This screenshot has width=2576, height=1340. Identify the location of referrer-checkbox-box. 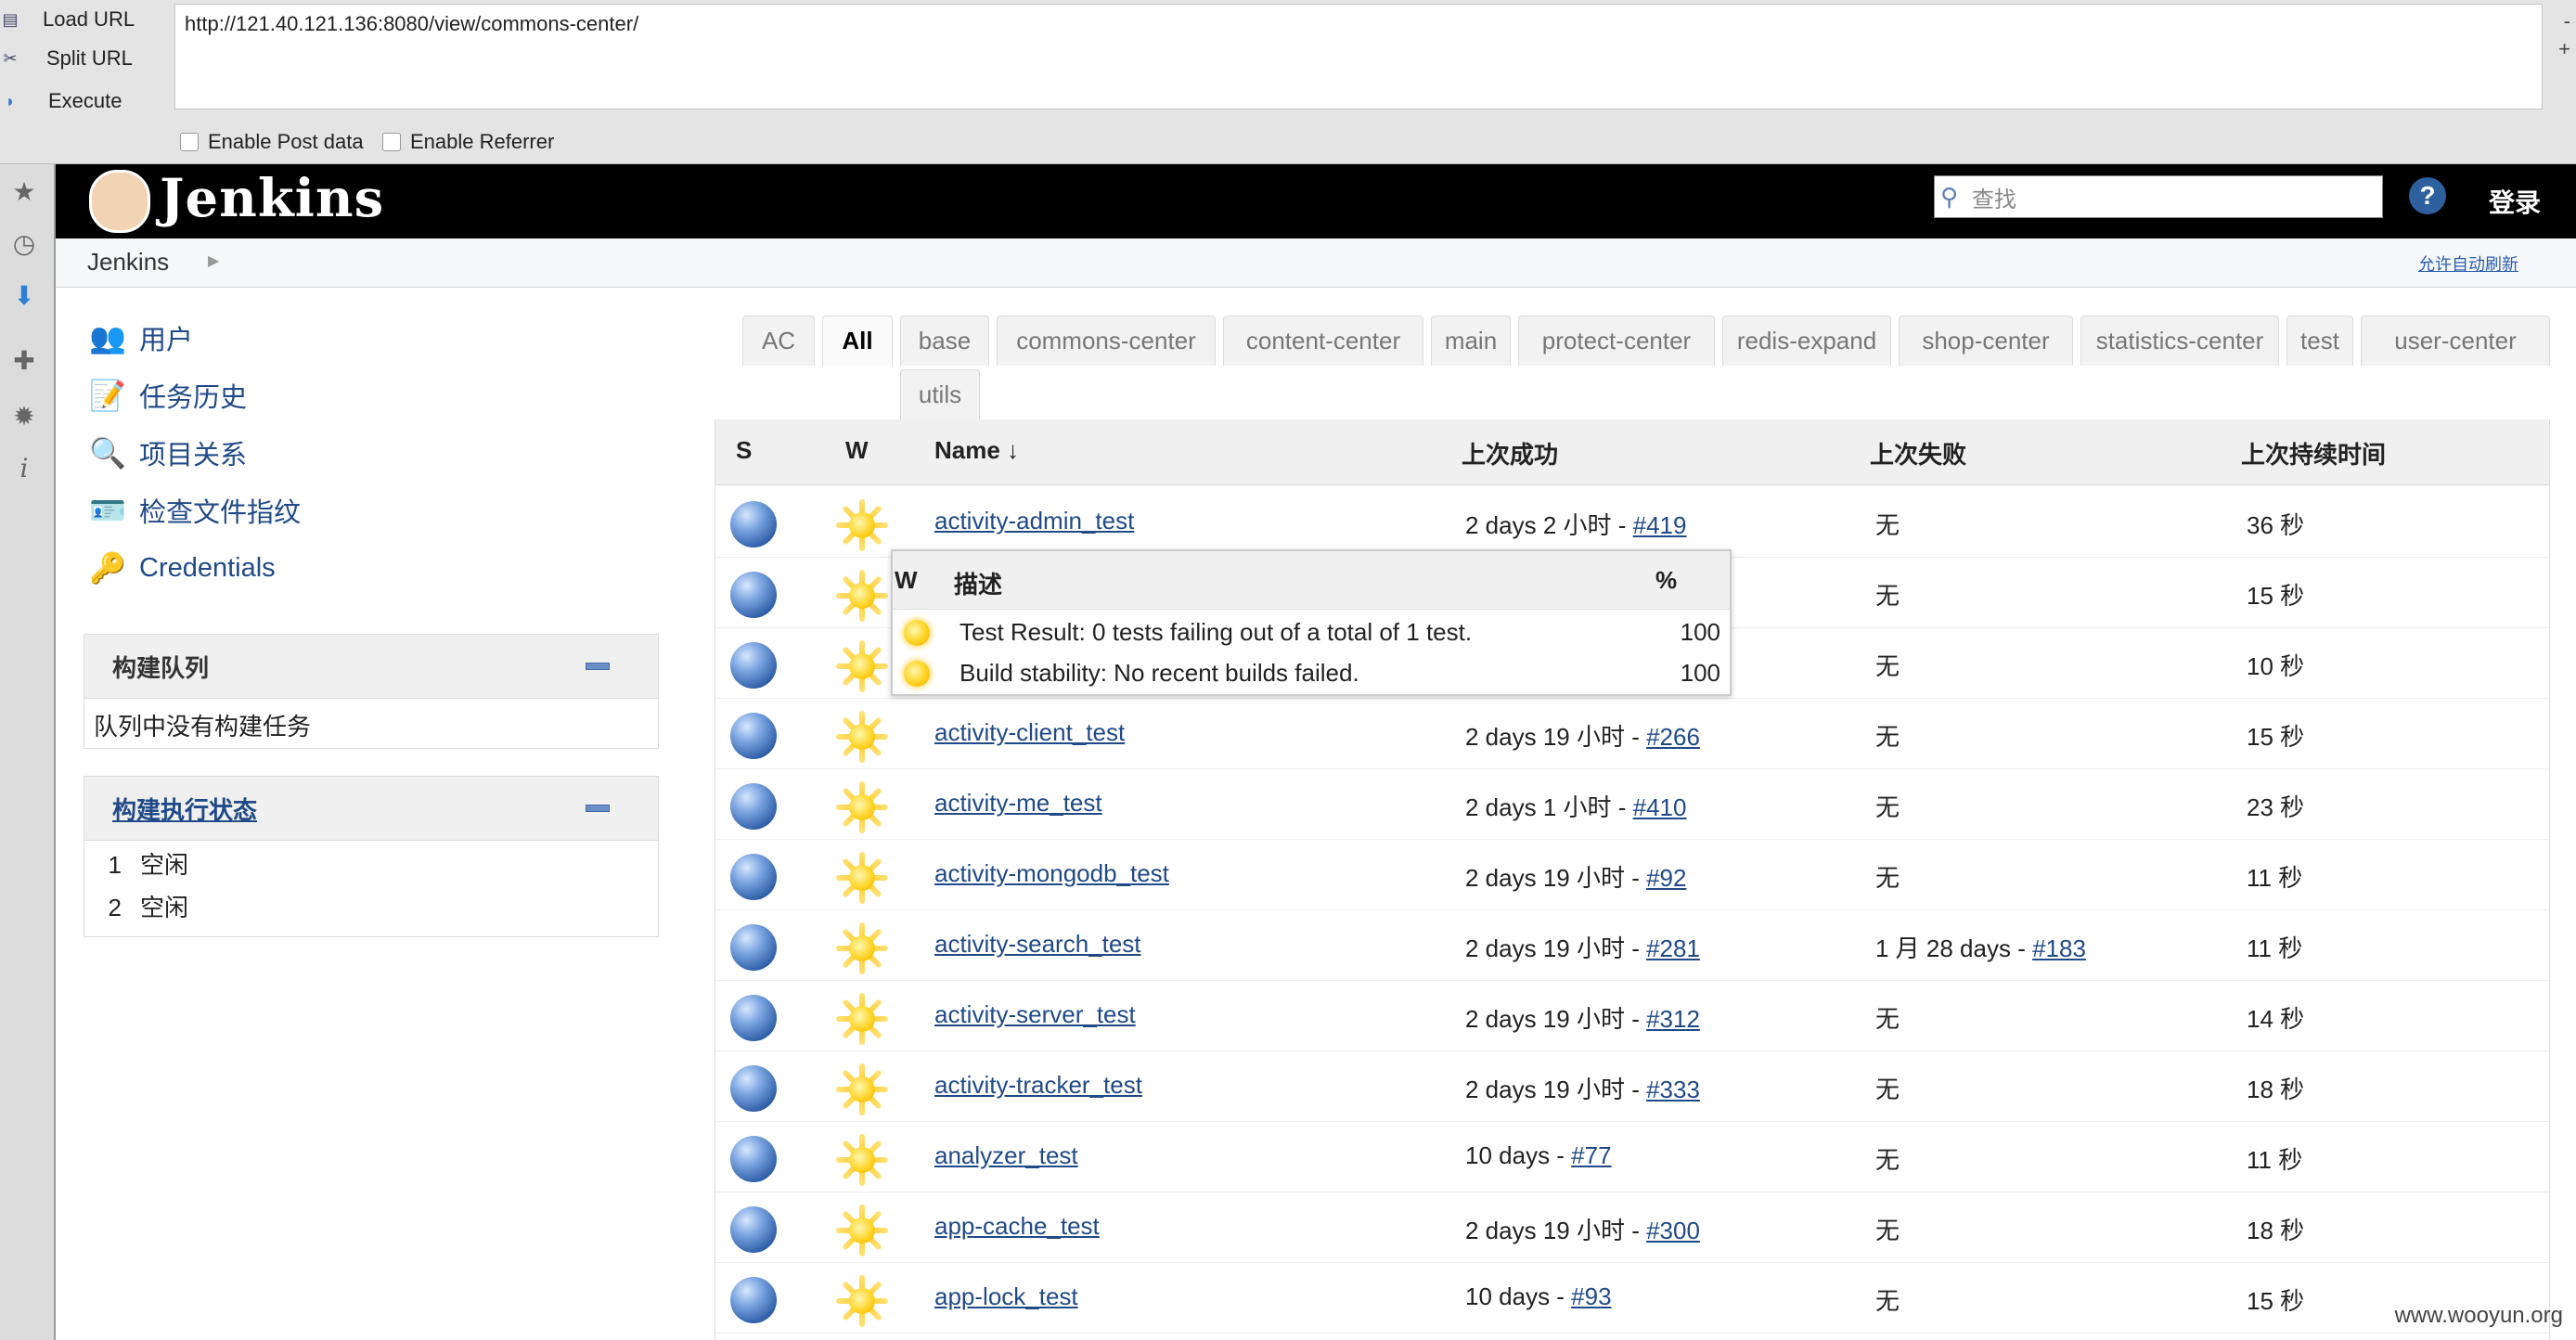
(392, 142).